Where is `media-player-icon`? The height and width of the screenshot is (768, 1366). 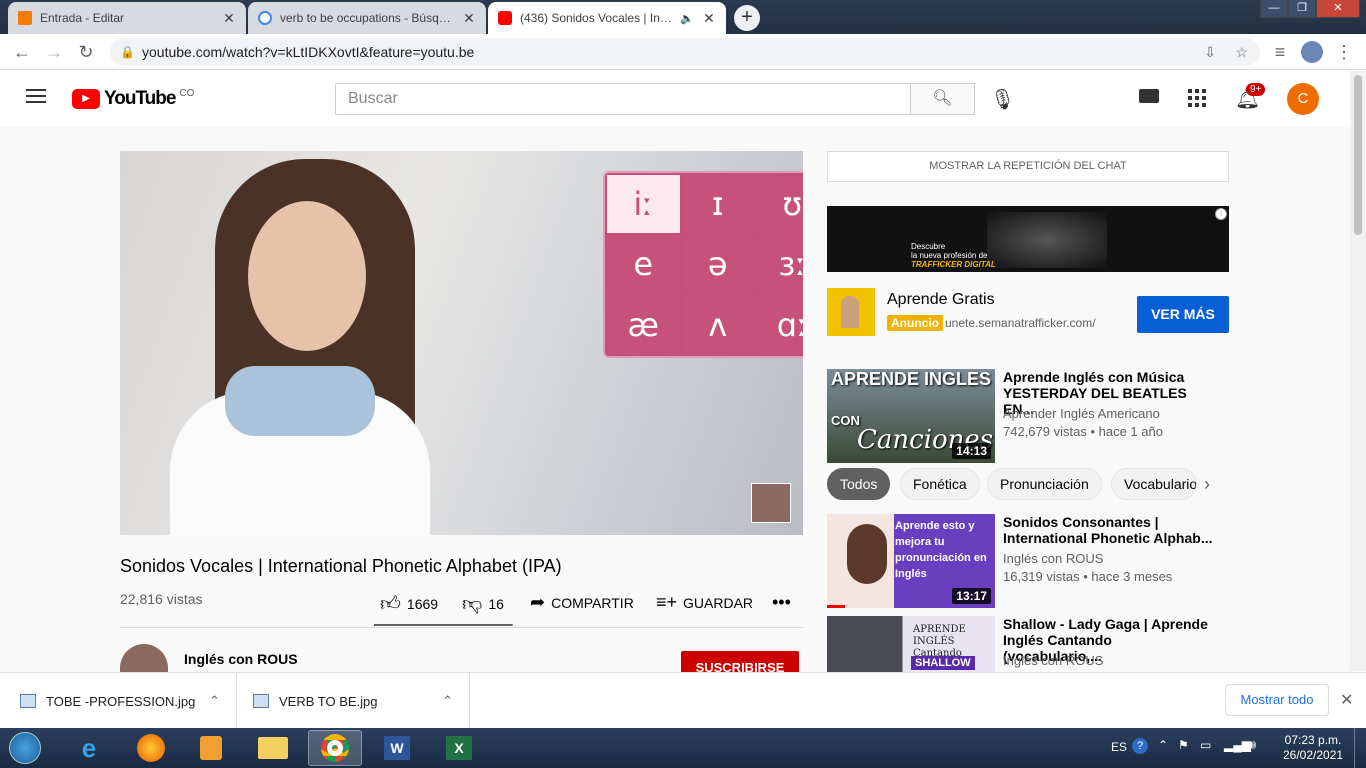 media-player-icon is located at coordinates (211, 748).